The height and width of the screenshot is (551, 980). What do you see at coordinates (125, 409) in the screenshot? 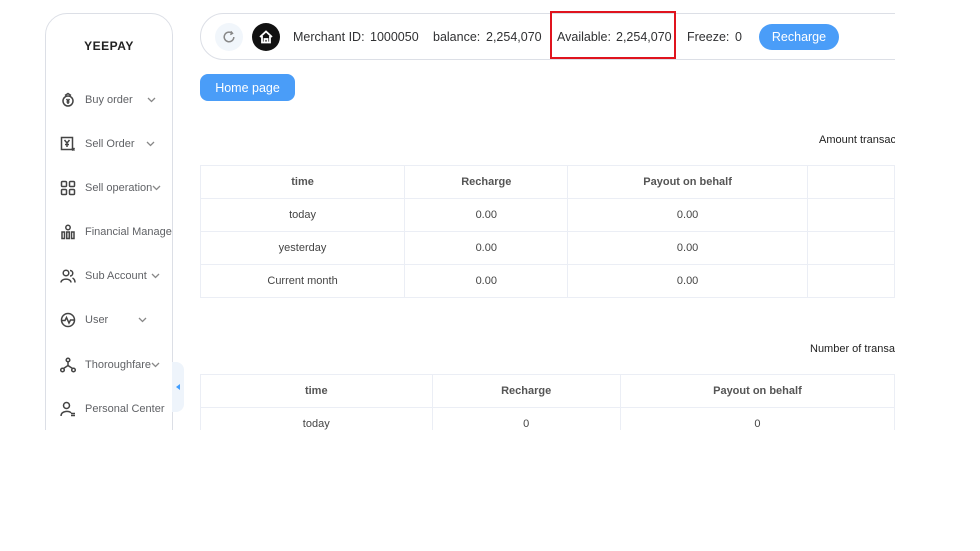
I see `sidebar-item-label: Personal Center` at bounding box center [125, 409].